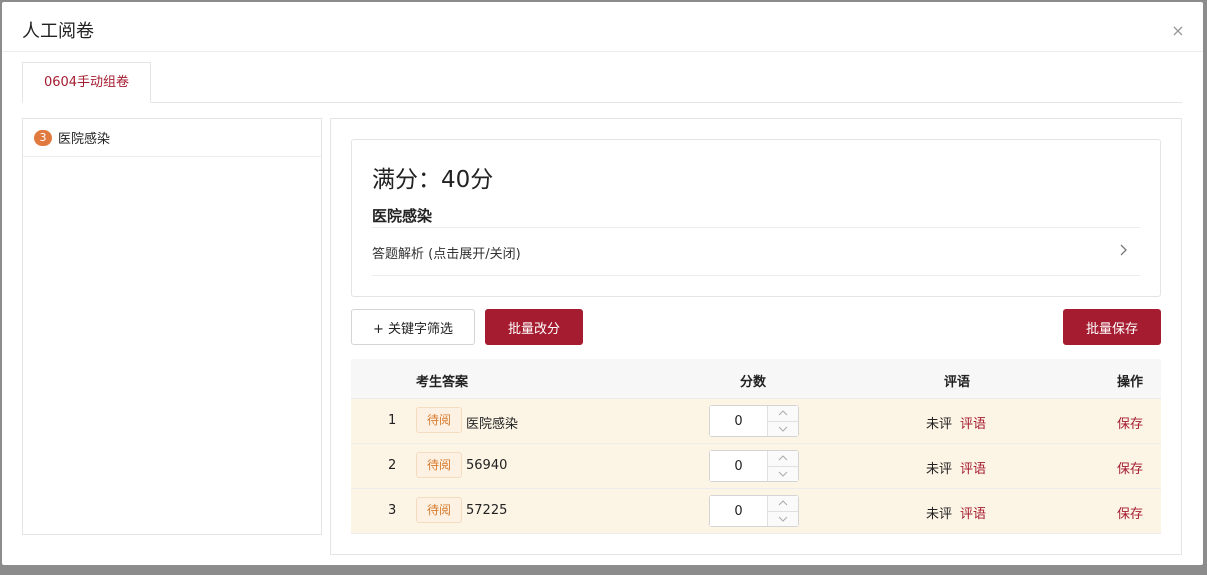 This screenshot has width=1207, height=575. What do you see at coordinates (492, 424) in the screenshot?
I see `answer-text: 医院感染` at bounding box center [492, 424].